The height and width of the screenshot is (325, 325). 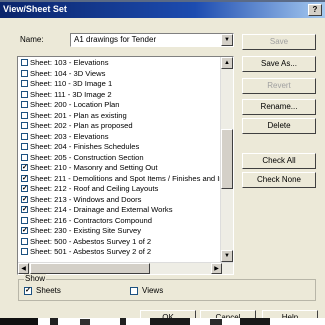 I want to click on scroll-down-icon: ▼, so click(x=227, y=256).